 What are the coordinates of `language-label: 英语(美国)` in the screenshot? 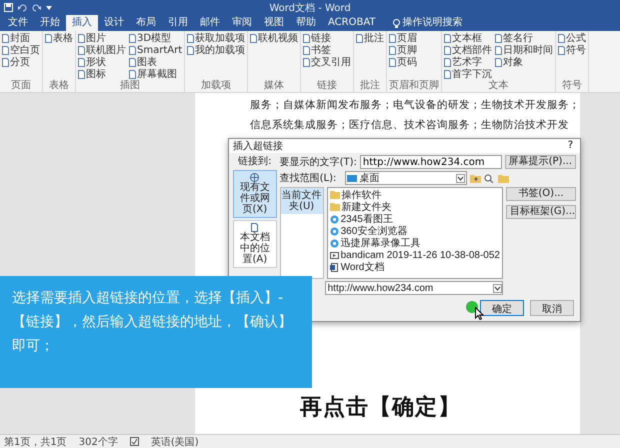 It's located at (174, 442).